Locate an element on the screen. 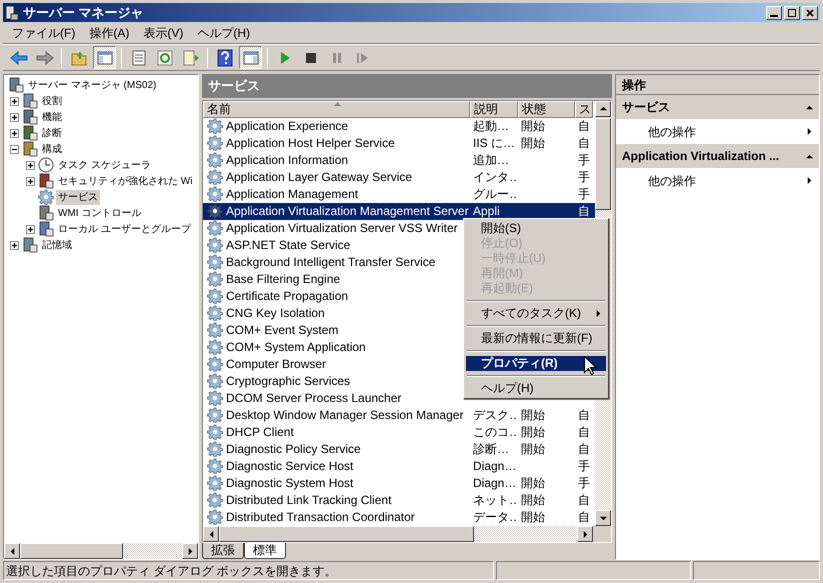  table-row: Distributed Link Tracking Client ネット…開始 自 is located at coordinates (399, 500).